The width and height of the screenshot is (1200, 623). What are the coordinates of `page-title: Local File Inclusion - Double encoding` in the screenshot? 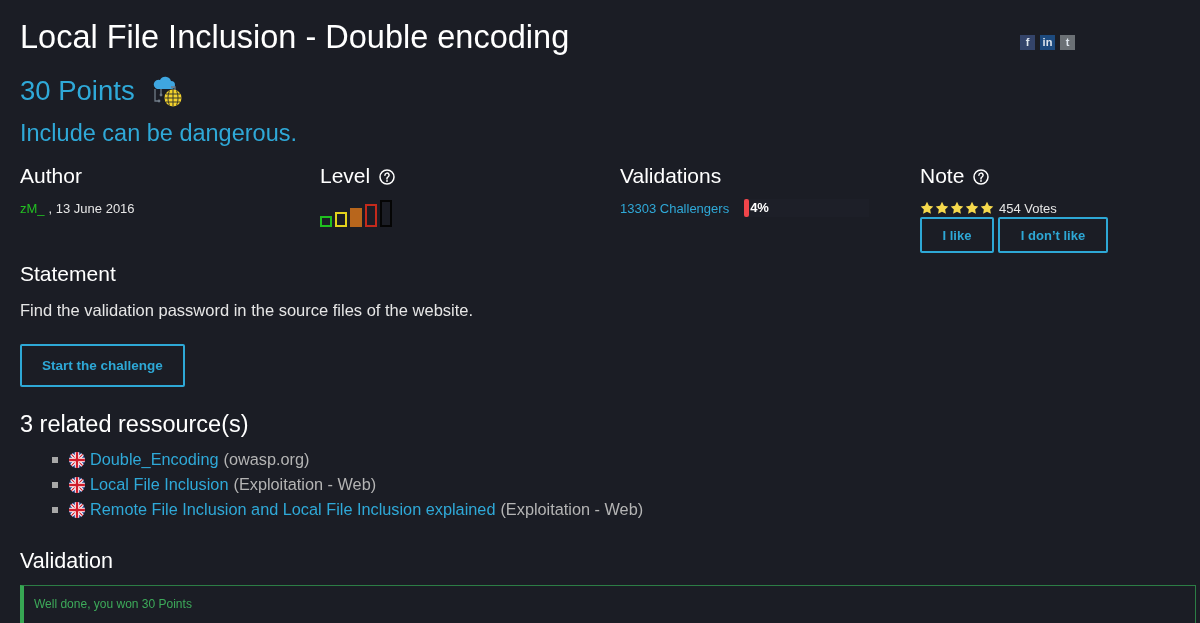 It's located at (295, 37).